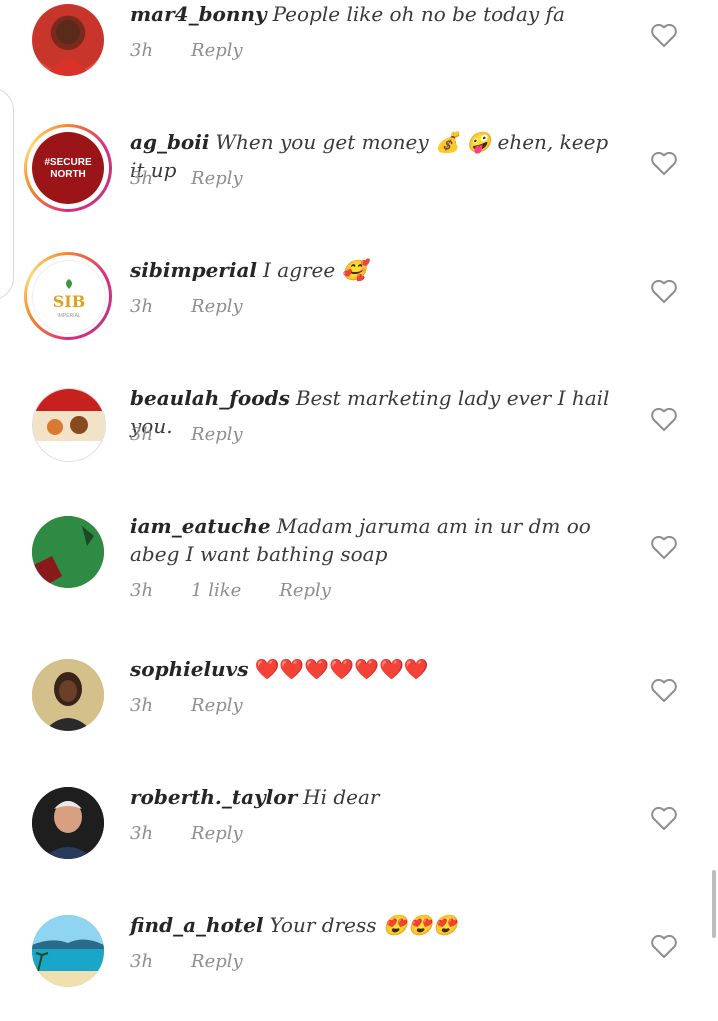 The height and width of the screenshot is (1021, 718). What do you see at coordinates (714, 904) in the screenshot?
I see `scrollbar` at bounding box center [714, 904].